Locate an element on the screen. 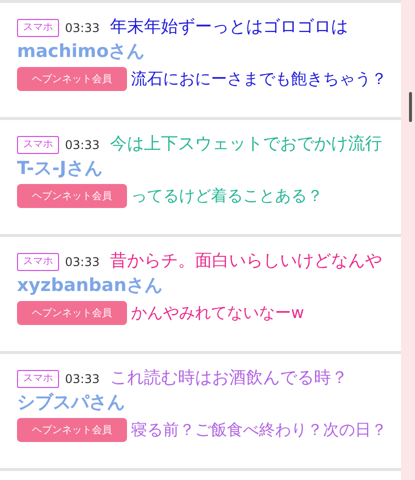 This screenshot has height=480, width=415. user-name: xyzbanbanさん is located at coordinates (90, 286).